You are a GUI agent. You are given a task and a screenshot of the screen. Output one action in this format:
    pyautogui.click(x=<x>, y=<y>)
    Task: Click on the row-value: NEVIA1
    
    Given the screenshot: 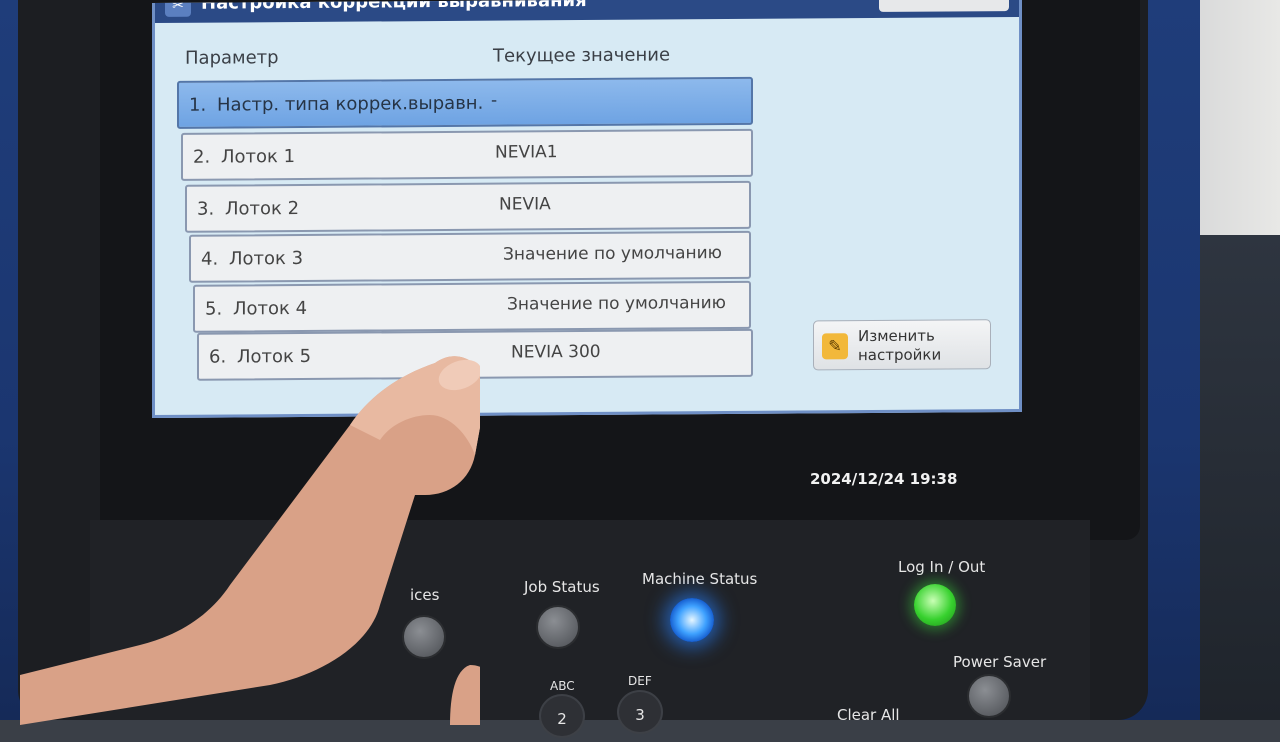 What is the action you would take?
    pyautogui.click(x=526, y=152)
    